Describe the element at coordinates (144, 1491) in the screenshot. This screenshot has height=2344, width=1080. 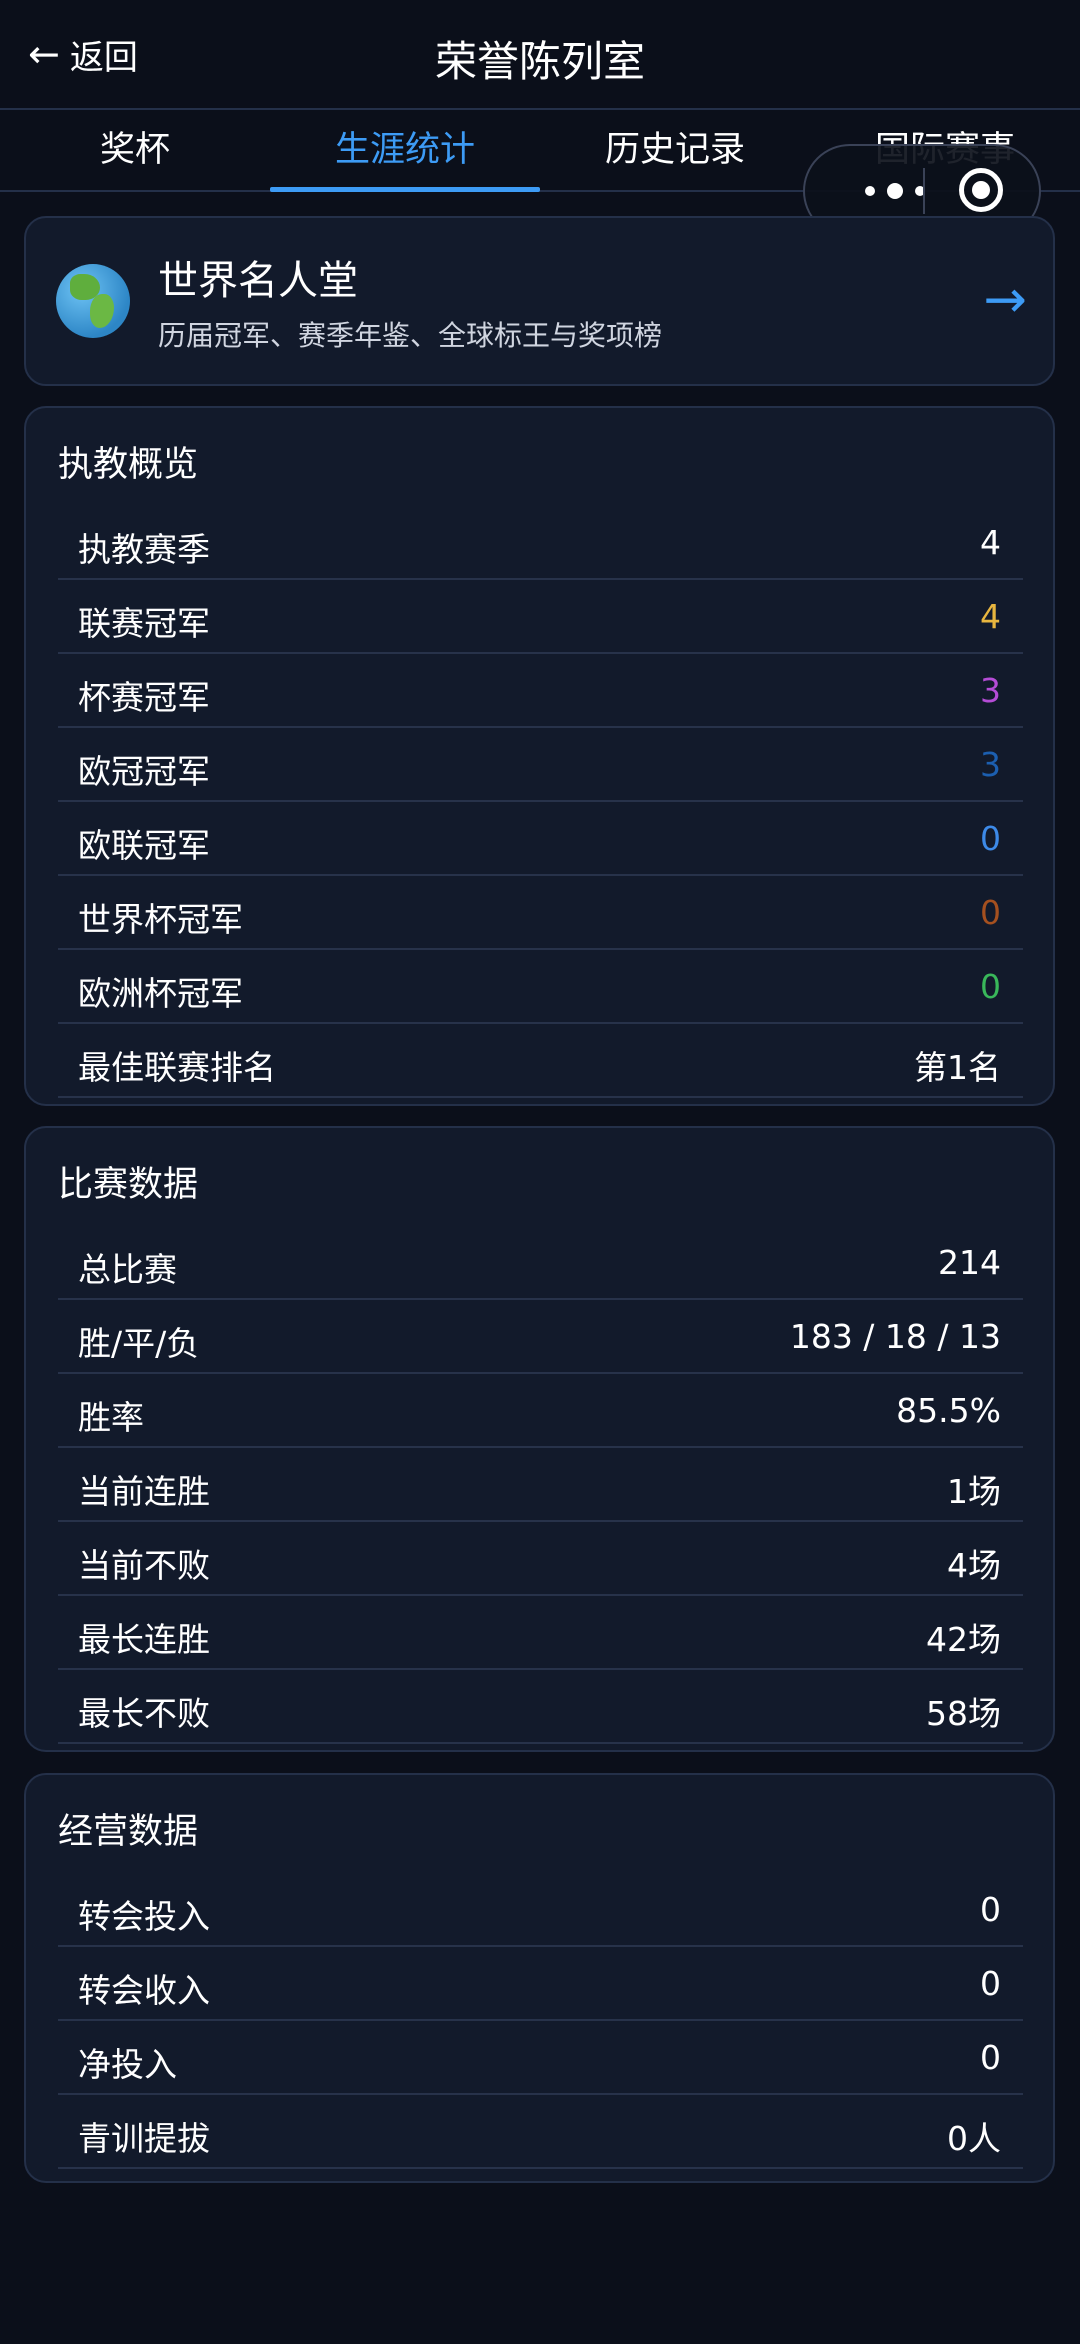
I see `stat-label: 当前连胜` at that location.